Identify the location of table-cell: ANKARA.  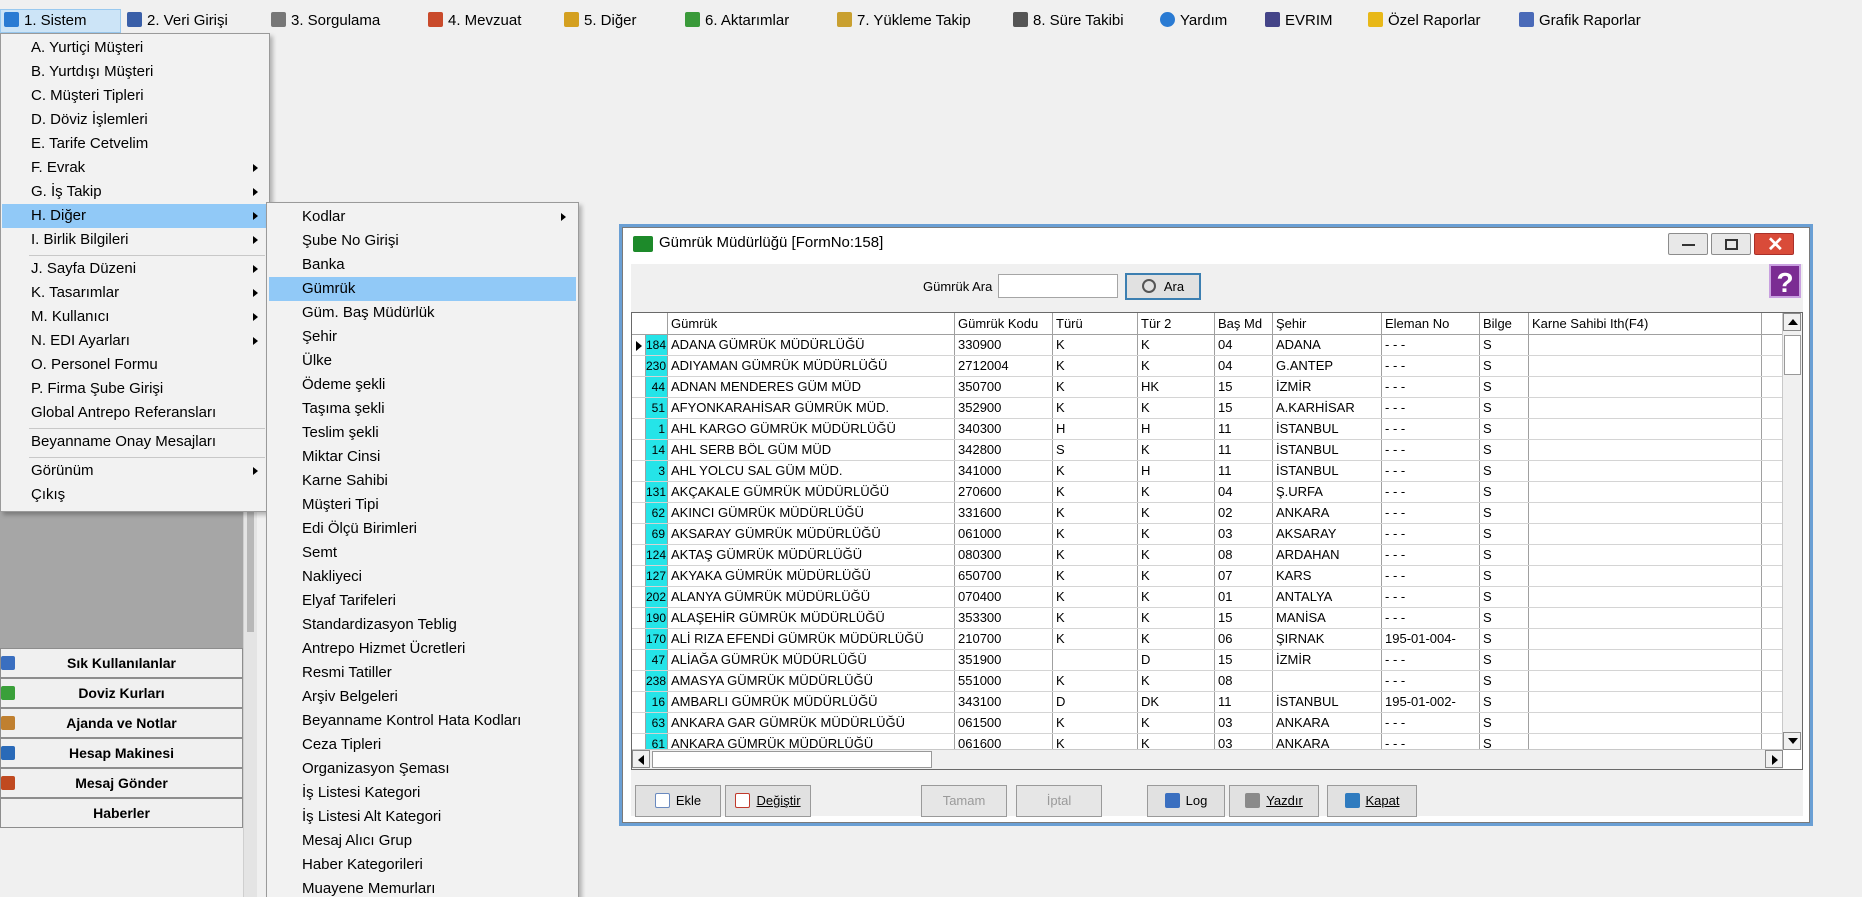
(1327, 723).